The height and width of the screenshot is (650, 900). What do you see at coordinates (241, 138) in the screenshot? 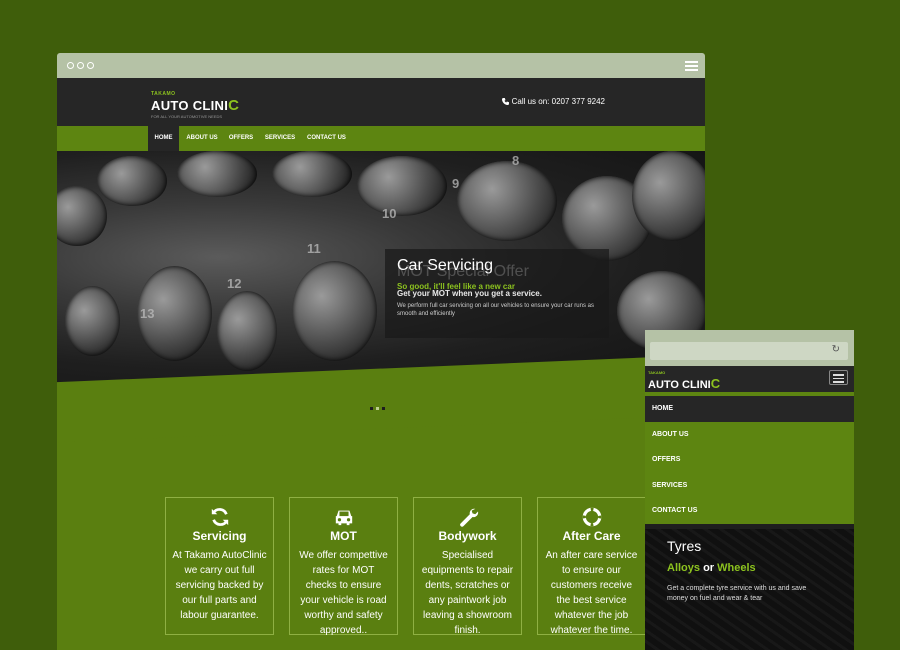
I see `nav-offers: OFFERS` at bounding box center [241, 138].